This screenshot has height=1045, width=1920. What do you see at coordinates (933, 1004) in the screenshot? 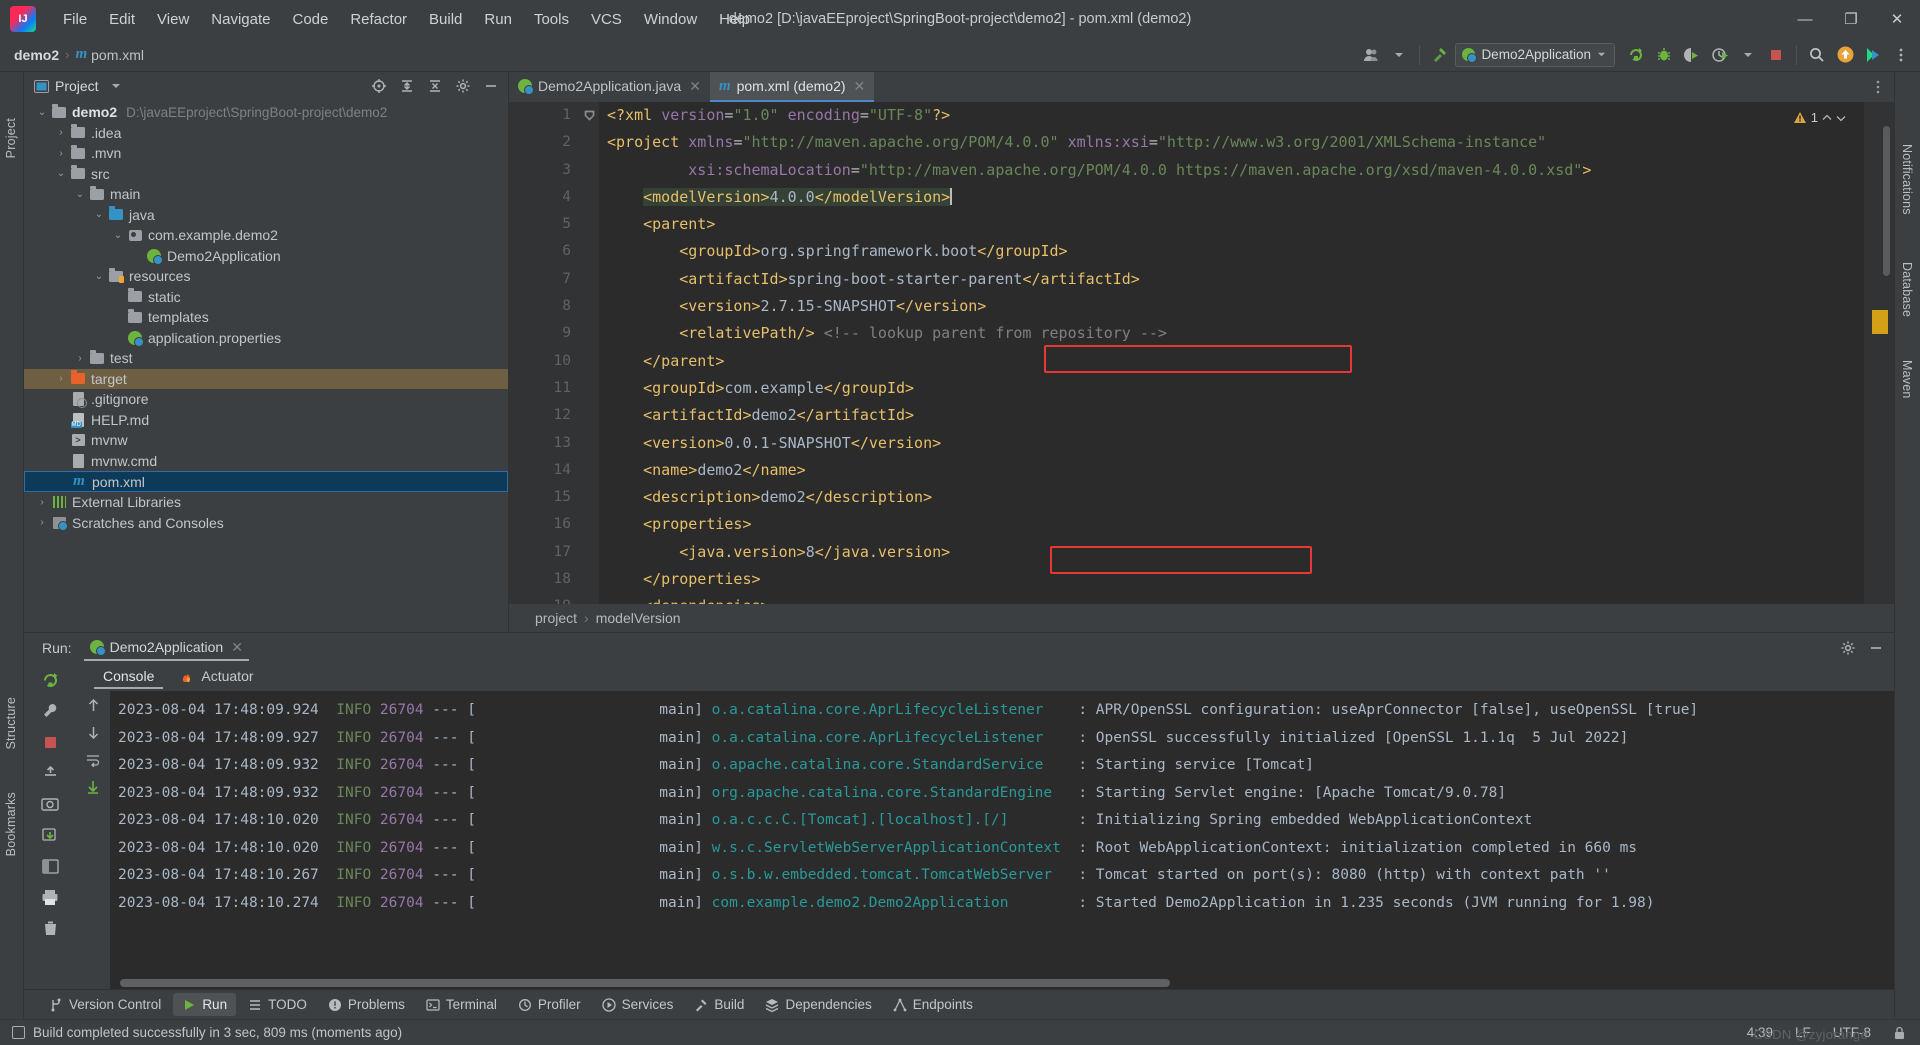
I see `tool-window-tab-endpoints: Endpoints` at bounding box center [933, 1004].